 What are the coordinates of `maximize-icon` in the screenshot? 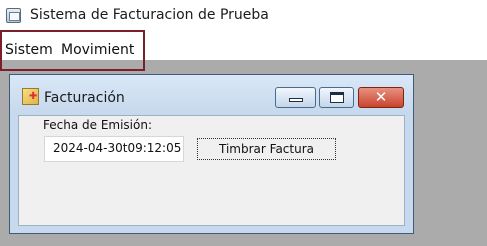 It's located at (336, 97).